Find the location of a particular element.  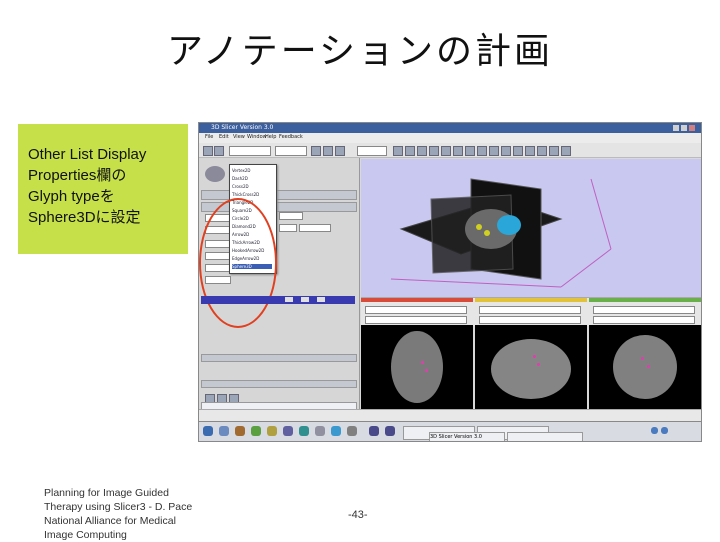

axial-slice-view is located at coordinates (417, 367).